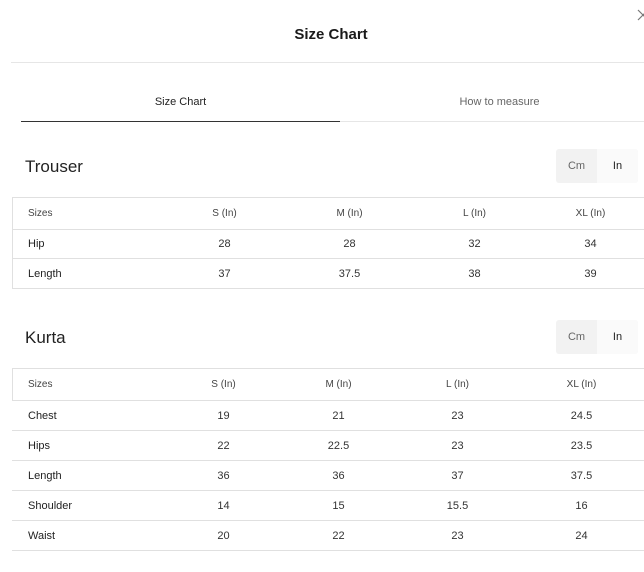 The height and width of the screenshot is (572, 644). What do you see at coordinates (590, 273) in the screenshot?
I see `table-cell: 39` at bounding box center [590, 273].